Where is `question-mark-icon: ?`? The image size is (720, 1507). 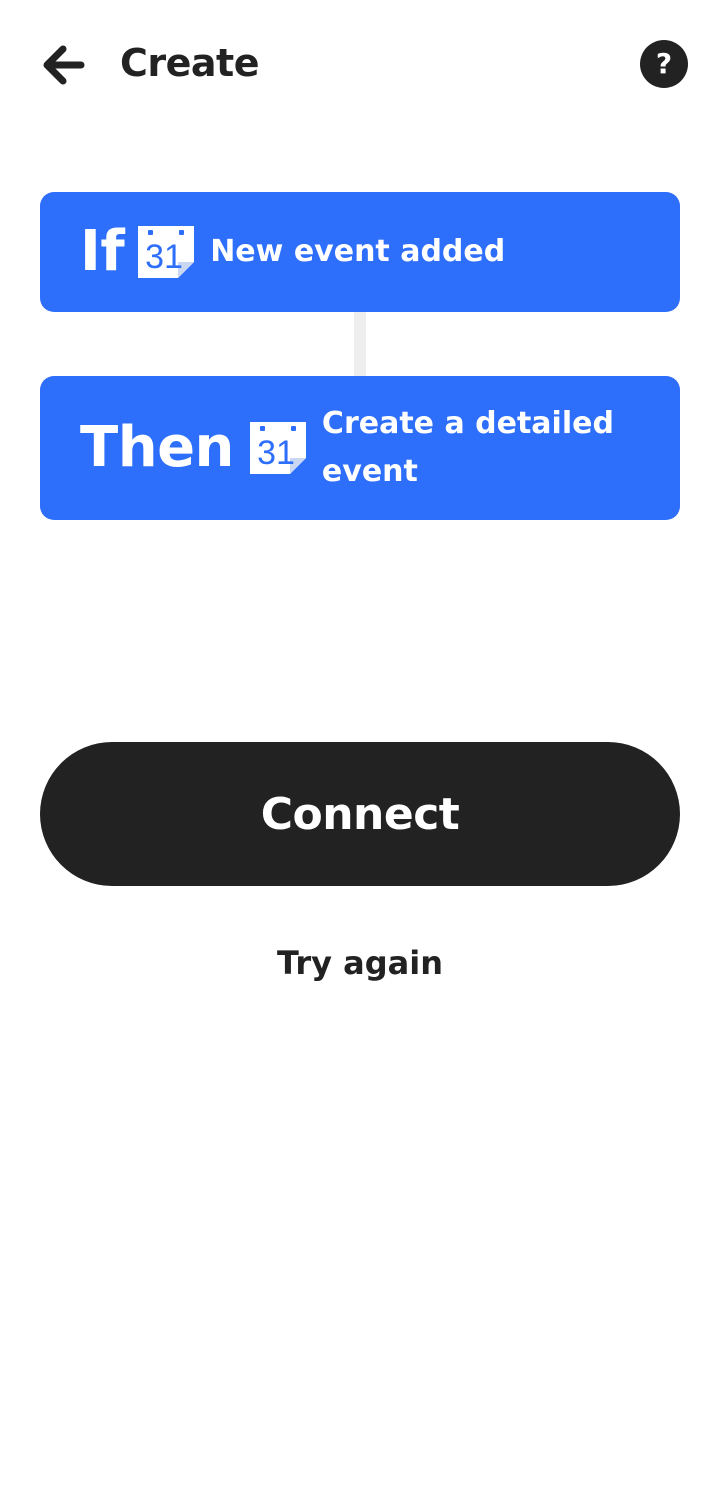
question-mark-icon: ? is located at coordinates (664, 63).